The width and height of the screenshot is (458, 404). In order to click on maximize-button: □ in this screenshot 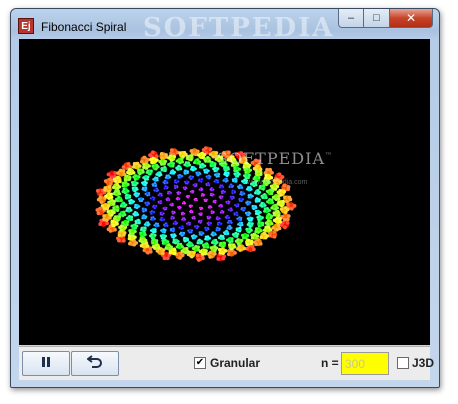, I will do `click(377, 18)`.